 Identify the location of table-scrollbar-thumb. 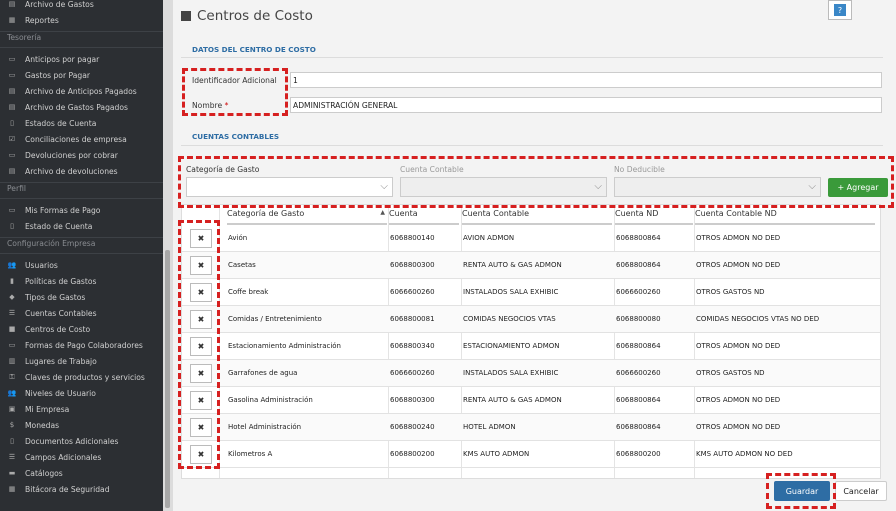
(880, 273).